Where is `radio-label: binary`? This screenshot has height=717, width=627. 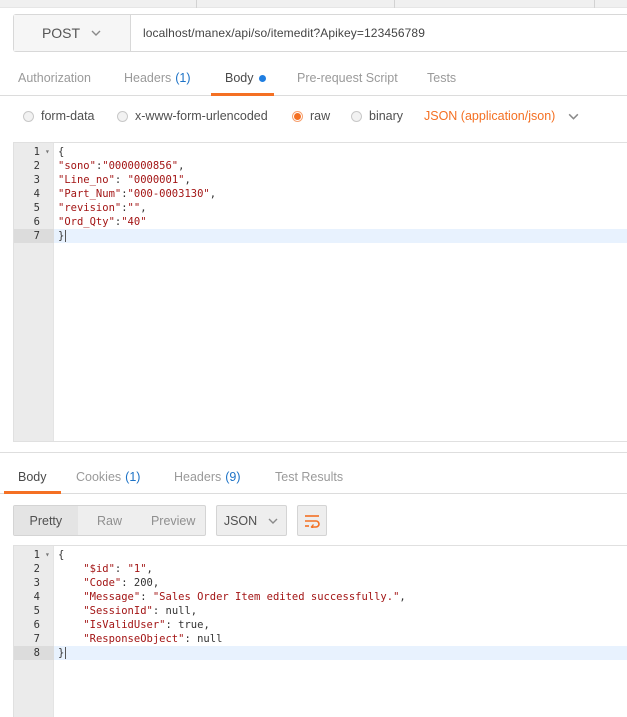 radio-label: binary is located at coordinates (386, 116).